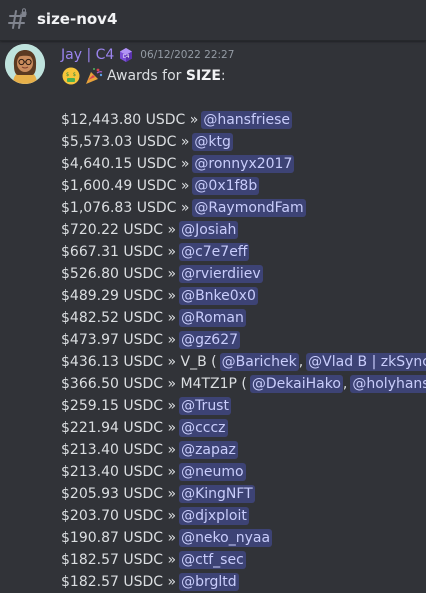  Describe the element at coordinates (203, 76) in the screenshot. I see `awards-contest-name: SIZE` at that location.